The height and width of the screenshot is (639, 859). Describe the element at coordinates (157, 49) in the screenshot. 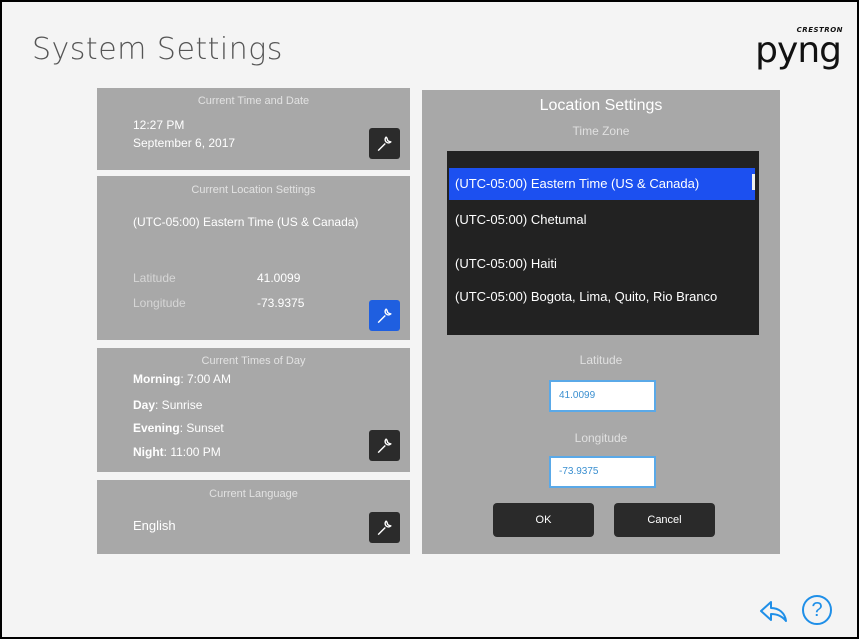

I see `page-title: System Settings` at that location.